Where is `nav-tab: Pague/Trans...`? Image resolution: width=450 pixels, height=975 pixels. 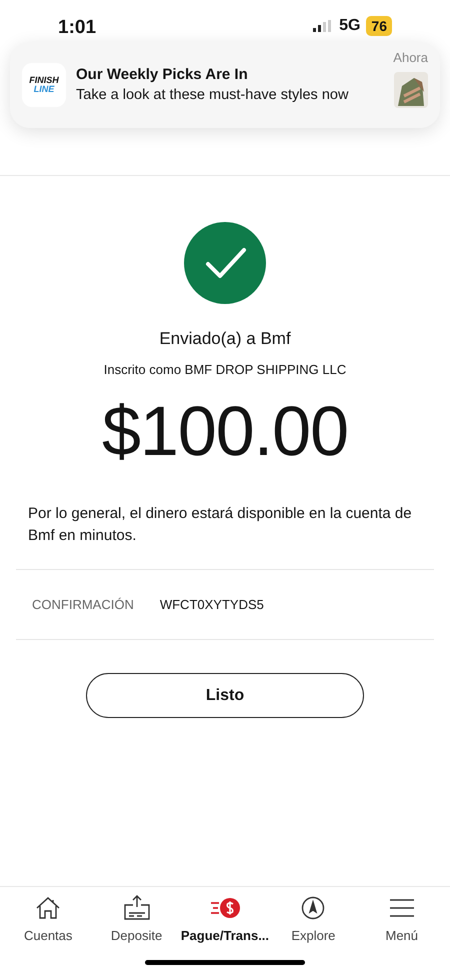
nav-tab: Pague/Trans... is located at coordinates (225, 920).